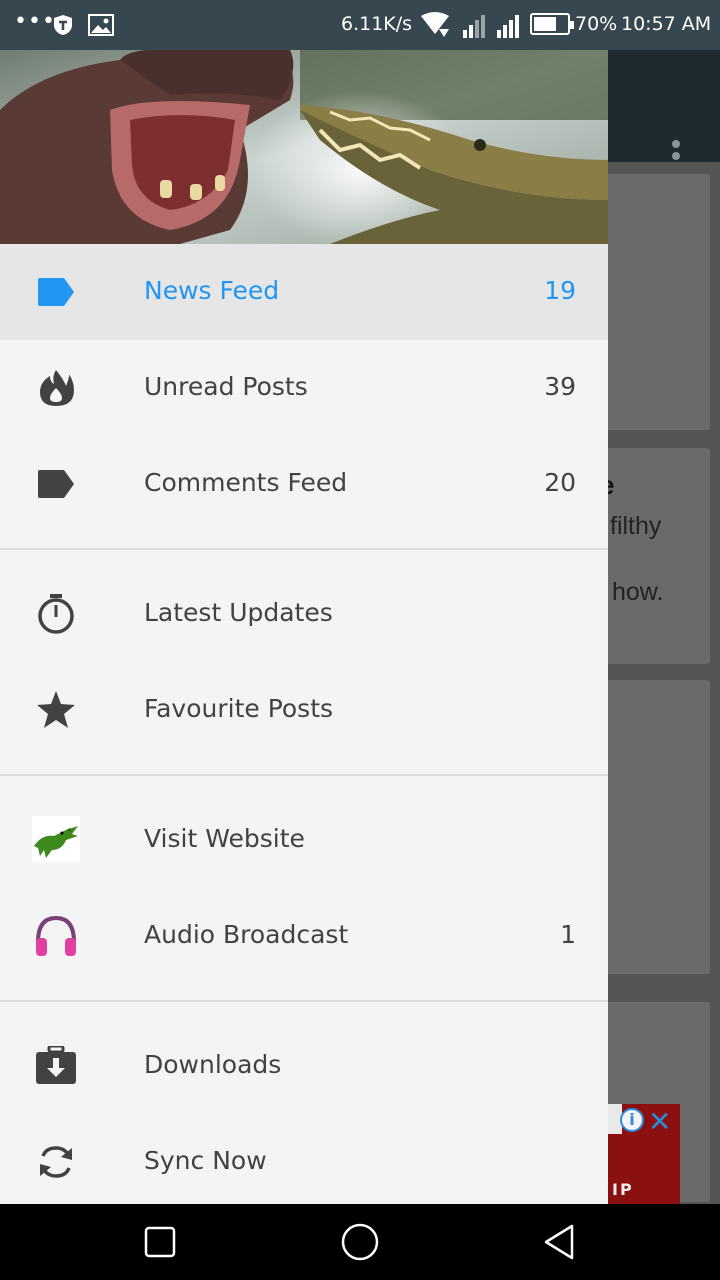 The width and height of the screenshot is (720, 1280). I want to click on sync-icon, so click(56, 1162).